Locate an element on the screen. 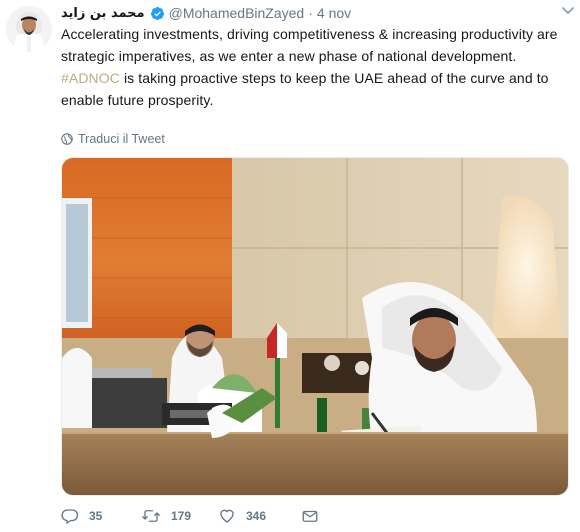 This screenshot has height=532, width=580. translate-label: Traduci il Tweet is located at coordinates (121, 139).